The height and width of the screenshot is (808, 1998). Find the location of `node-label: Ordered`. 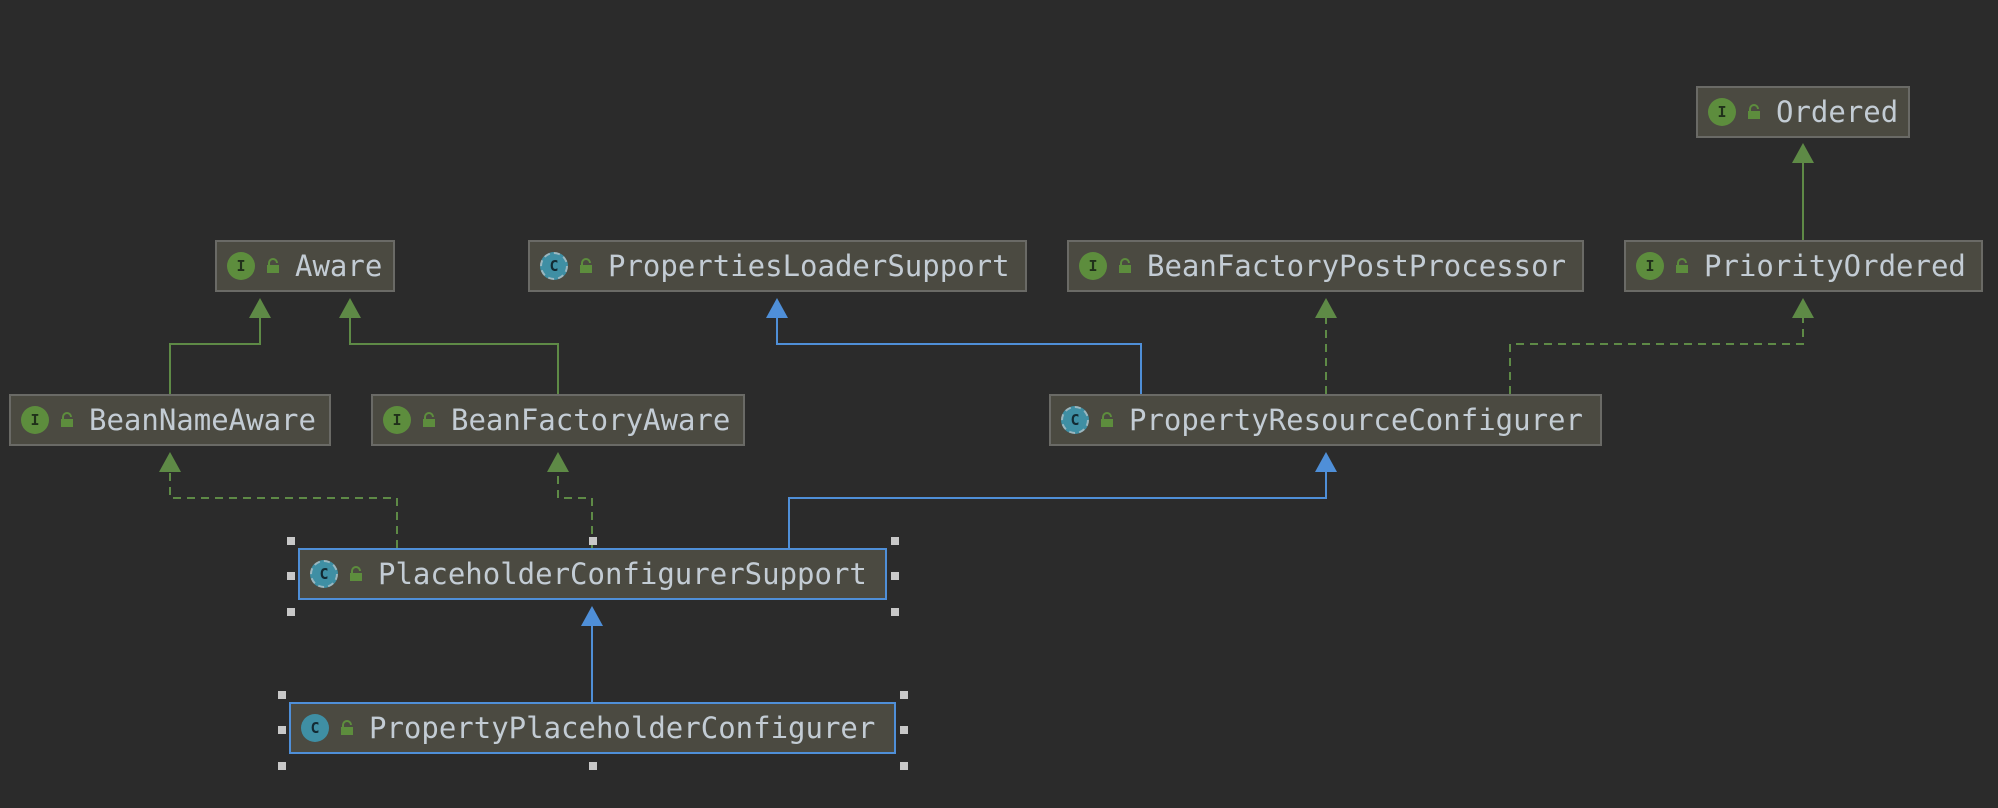

node-label: Ordered is located at coordinates (1837, 111).